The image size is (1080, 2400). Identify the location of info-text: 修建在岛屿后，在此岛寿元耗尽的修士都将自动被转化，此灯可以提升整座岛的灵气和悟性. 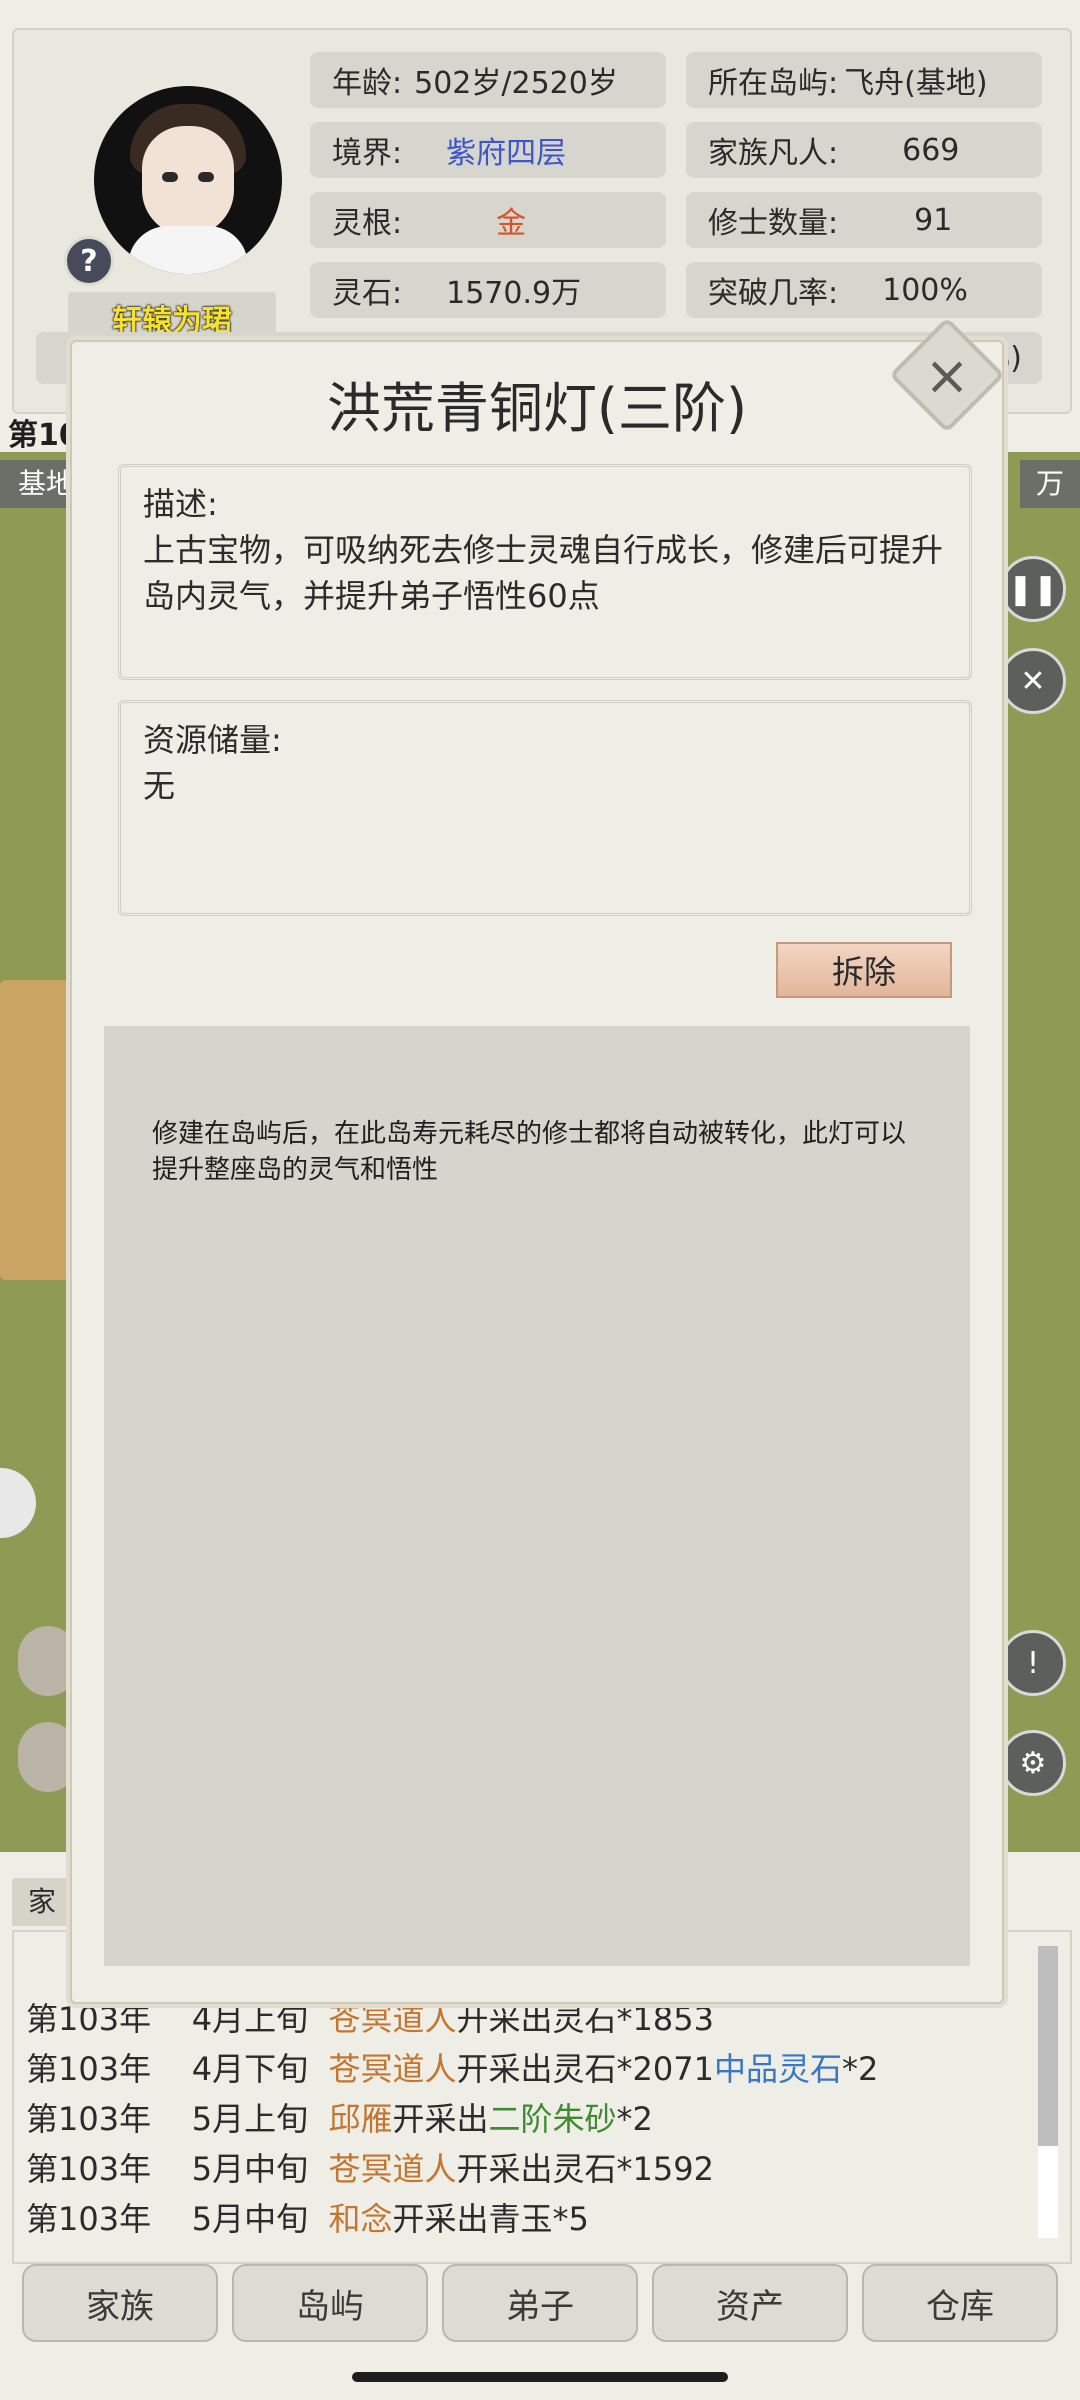
(529, 1152).